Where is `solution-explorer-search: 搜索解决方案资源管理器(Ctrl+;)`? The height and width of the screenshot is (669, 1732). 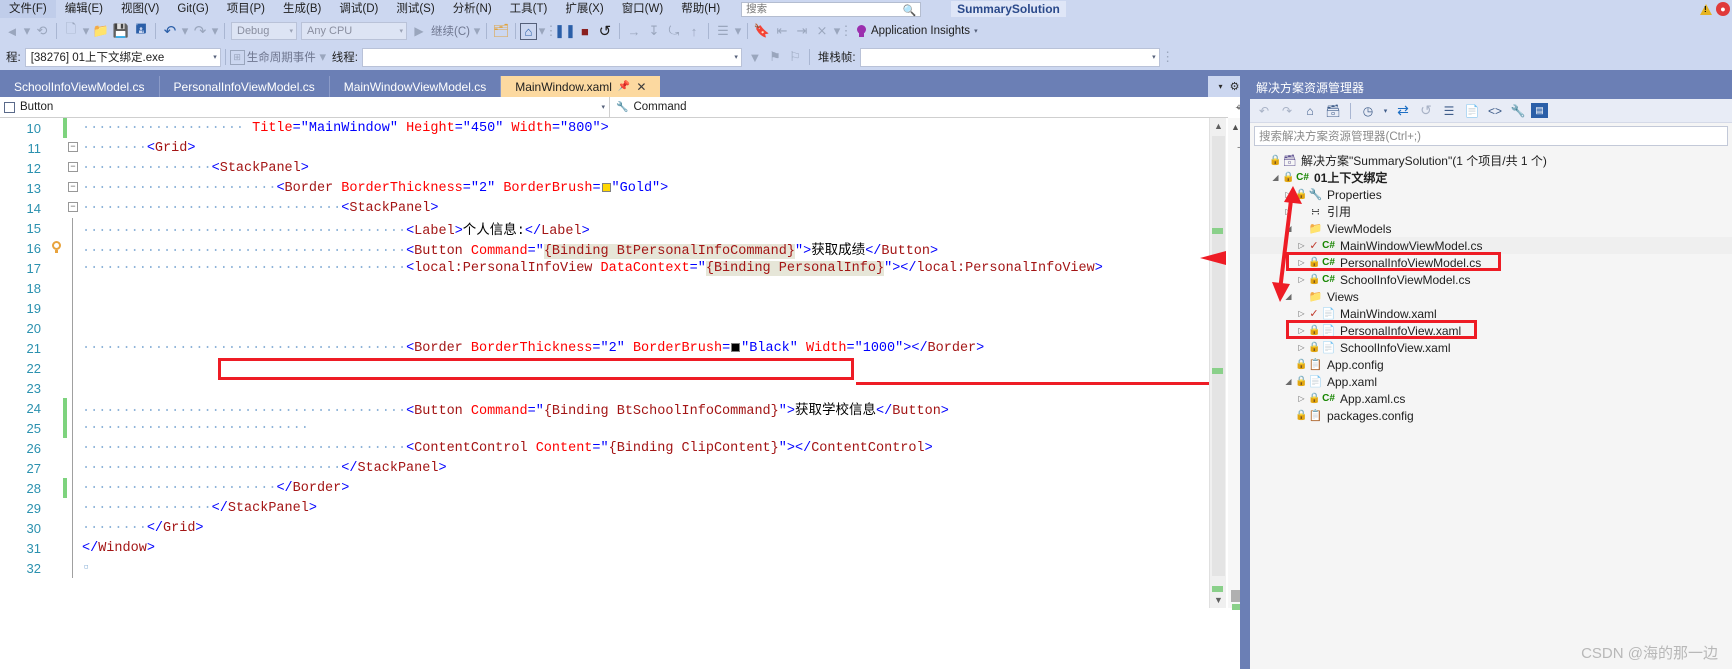
solution-explorer-search: 搜索解决方案资源管理器(Ctrl+;) is located at coordinates (1491, 136).